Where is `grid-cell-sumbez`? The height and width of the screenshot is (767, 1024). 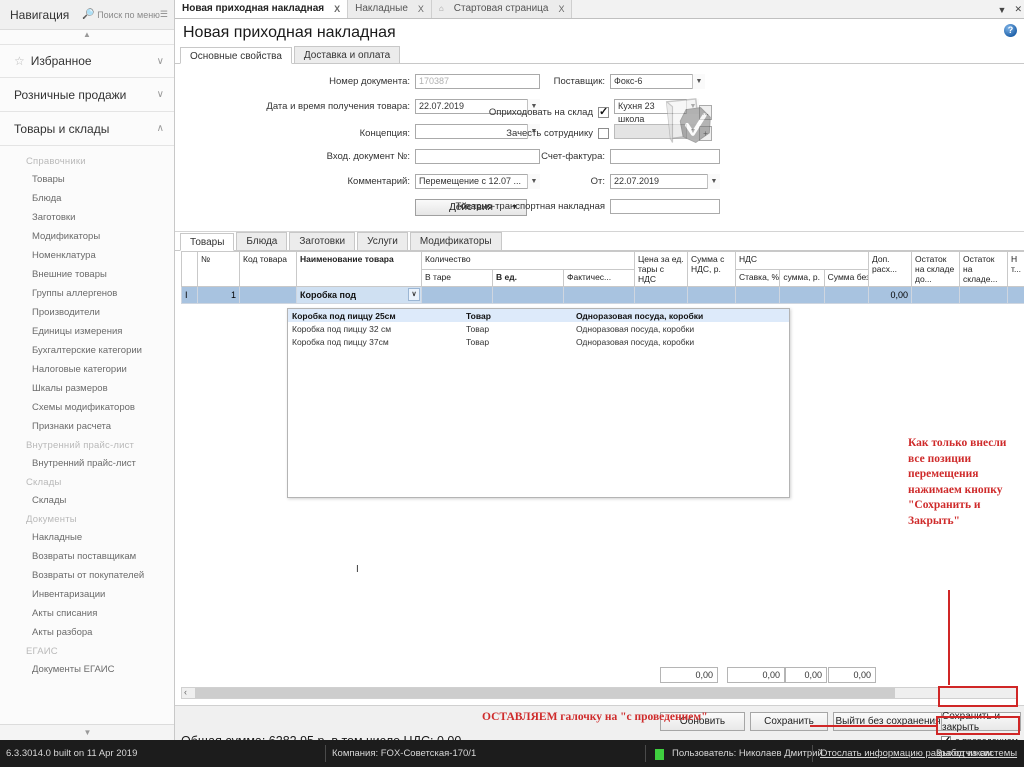 grid-cell-sumbez is located at coordinates (846, 295).